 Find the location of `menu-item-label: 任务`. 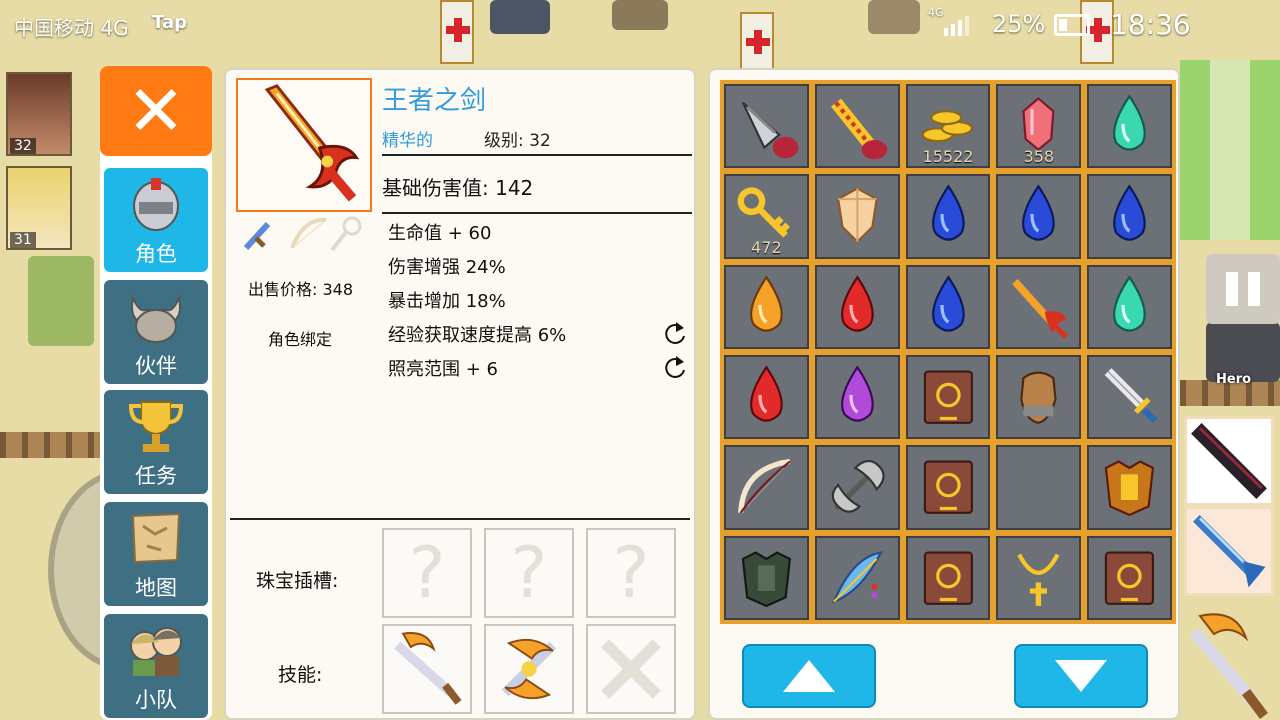

menu-item-label: 任务 is located at coordinates (156, 476).